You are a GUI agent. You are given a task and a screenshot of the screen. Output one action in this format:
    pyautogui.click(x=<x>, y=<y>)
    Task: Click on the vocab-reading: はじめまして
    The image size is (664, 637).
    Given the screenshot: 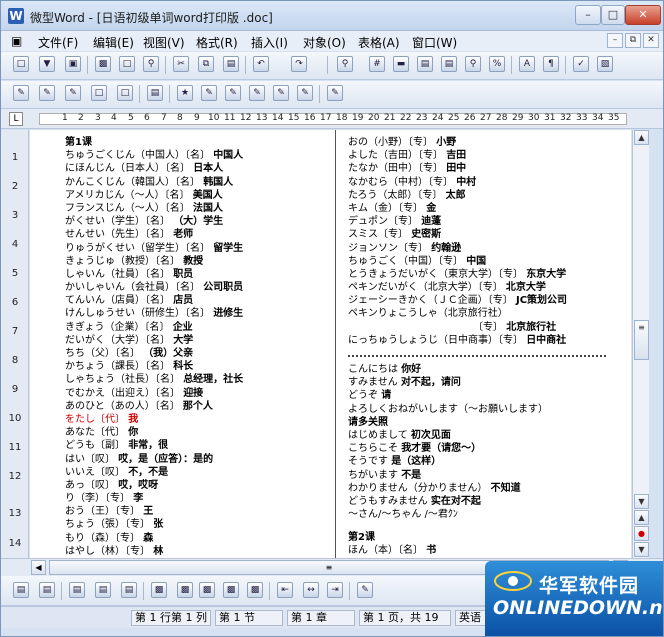 What is the action you would take?
    pyautogui.click(x=378, y=435)
    